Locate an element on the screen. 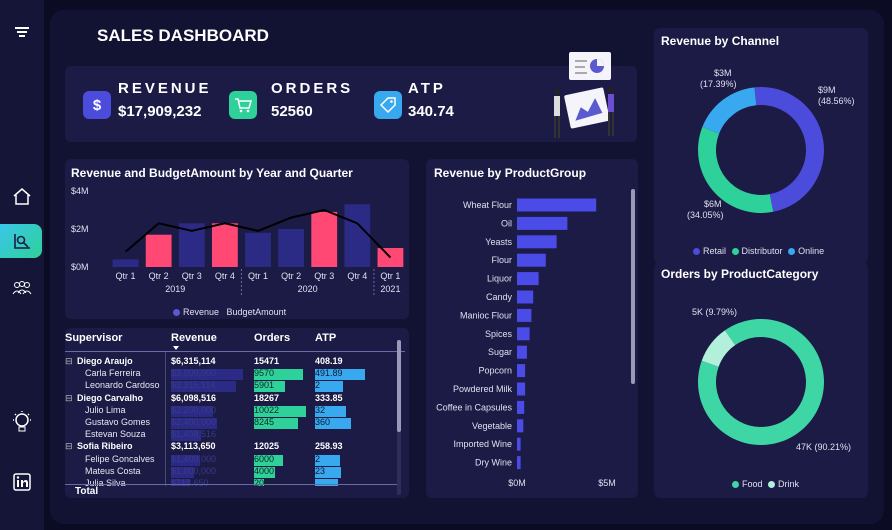  revenue-cell: $1,400,000 is located at coordinates (194, 458).